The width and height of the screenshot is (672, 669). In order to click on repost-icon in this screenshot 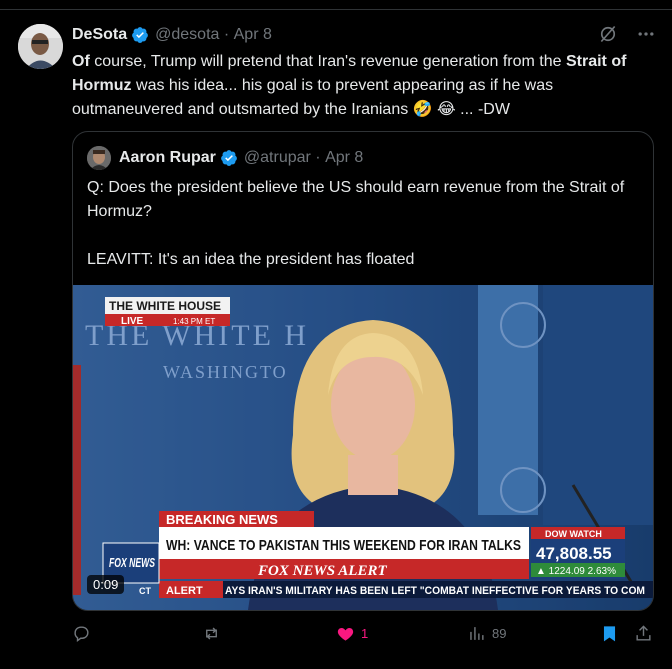, I will do `click(211, 633)`.